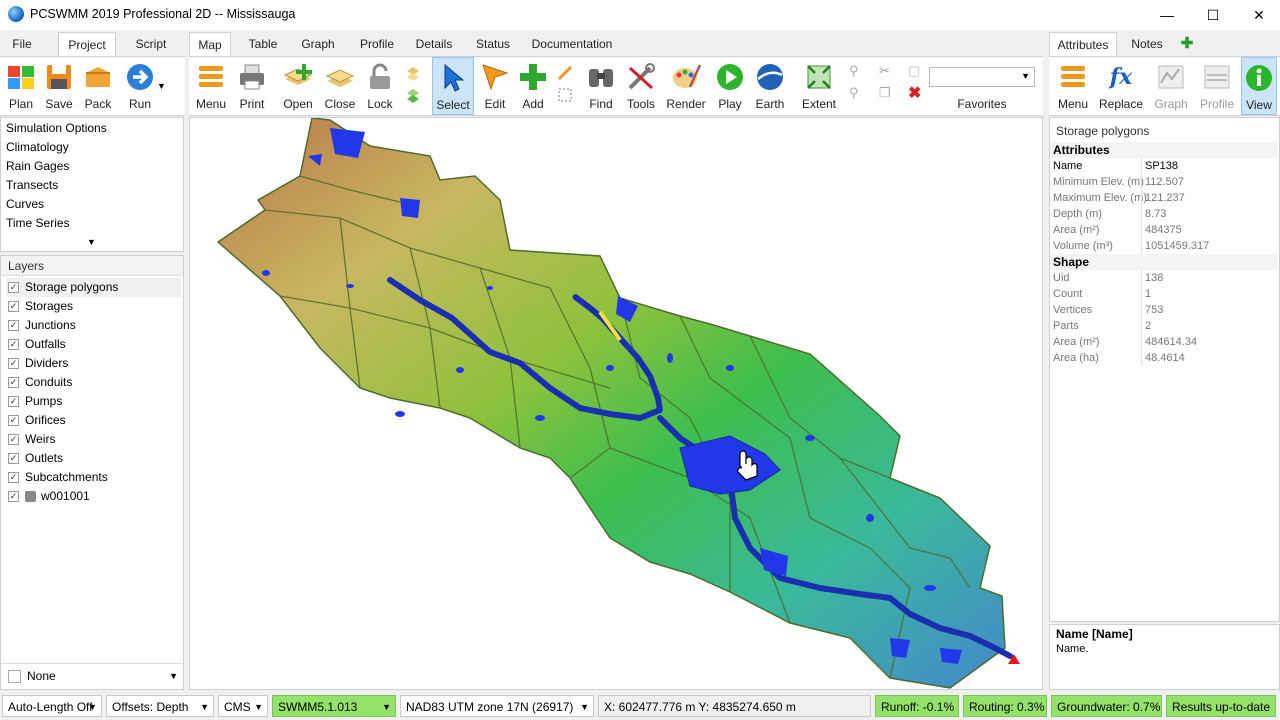 The image size is (1280, 720). What do you see at coordinates (25, 204) in the screenshot?
I see `item-curves: Curves` at bounding box center [25, 204].